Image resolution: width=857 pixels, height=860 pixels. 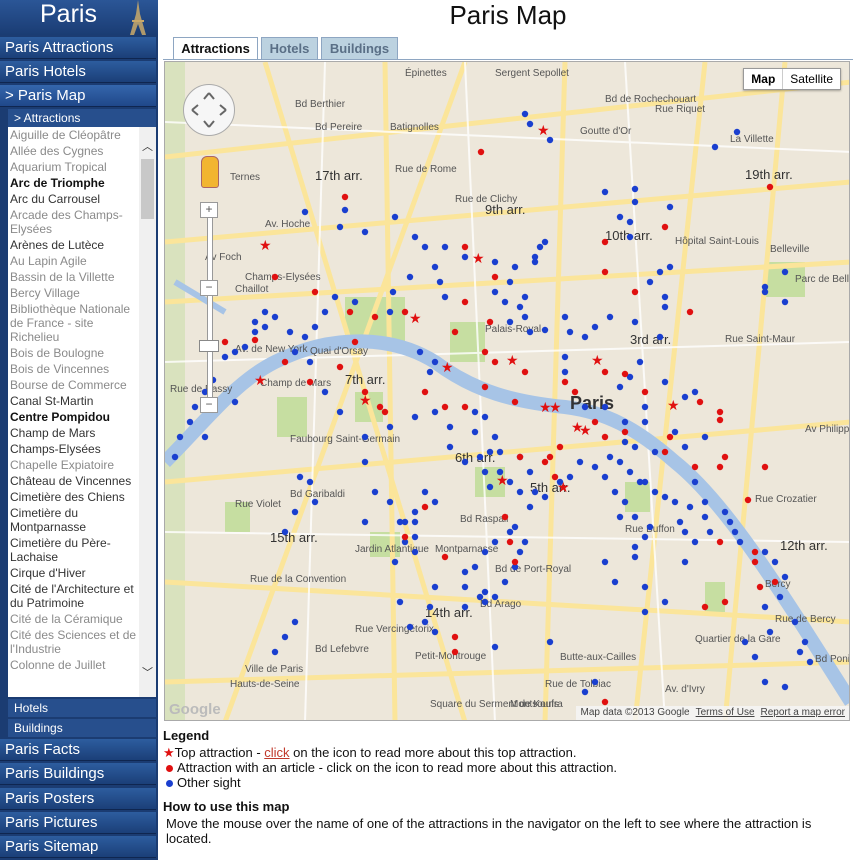 I want to click on nav-paris-attractions: Paris Attractions, so click(x=78, y=48).